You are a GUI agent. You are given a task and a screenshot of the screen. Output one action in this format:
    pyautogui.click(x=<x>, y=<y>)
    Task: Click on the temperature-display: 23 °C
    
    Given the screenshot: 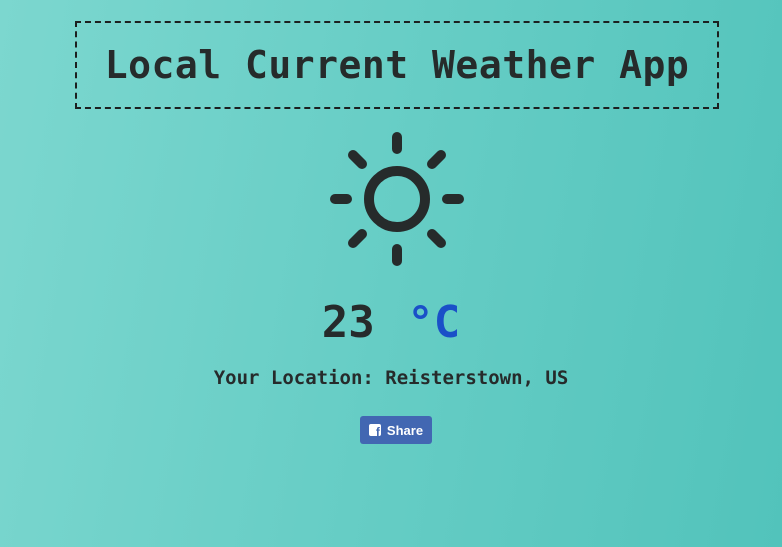 What is the action you would take?
    pyautogui.click(x=391, y=323)
    